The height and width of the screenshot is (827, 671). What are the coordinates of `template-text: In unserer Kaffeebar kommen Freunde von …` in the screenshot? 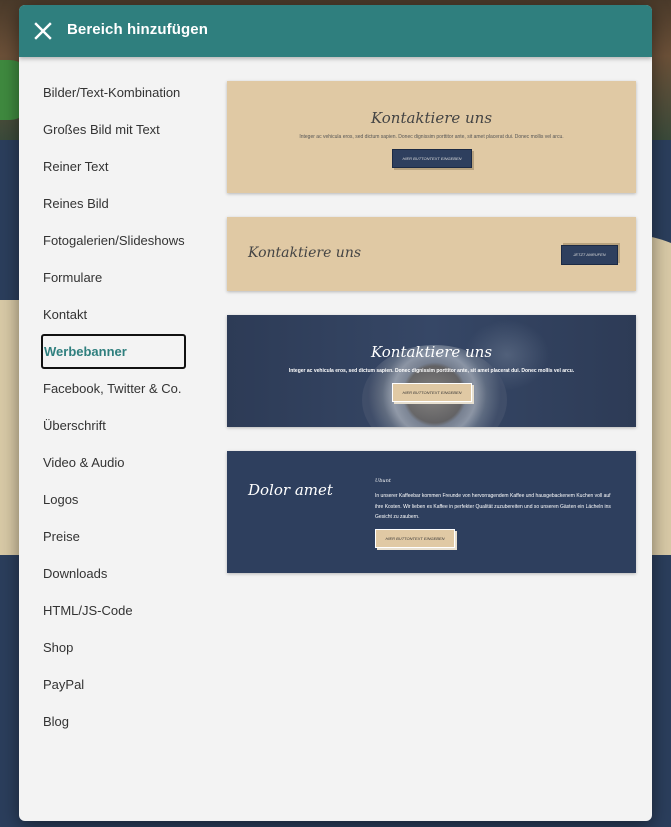 It's located at (493, 506).